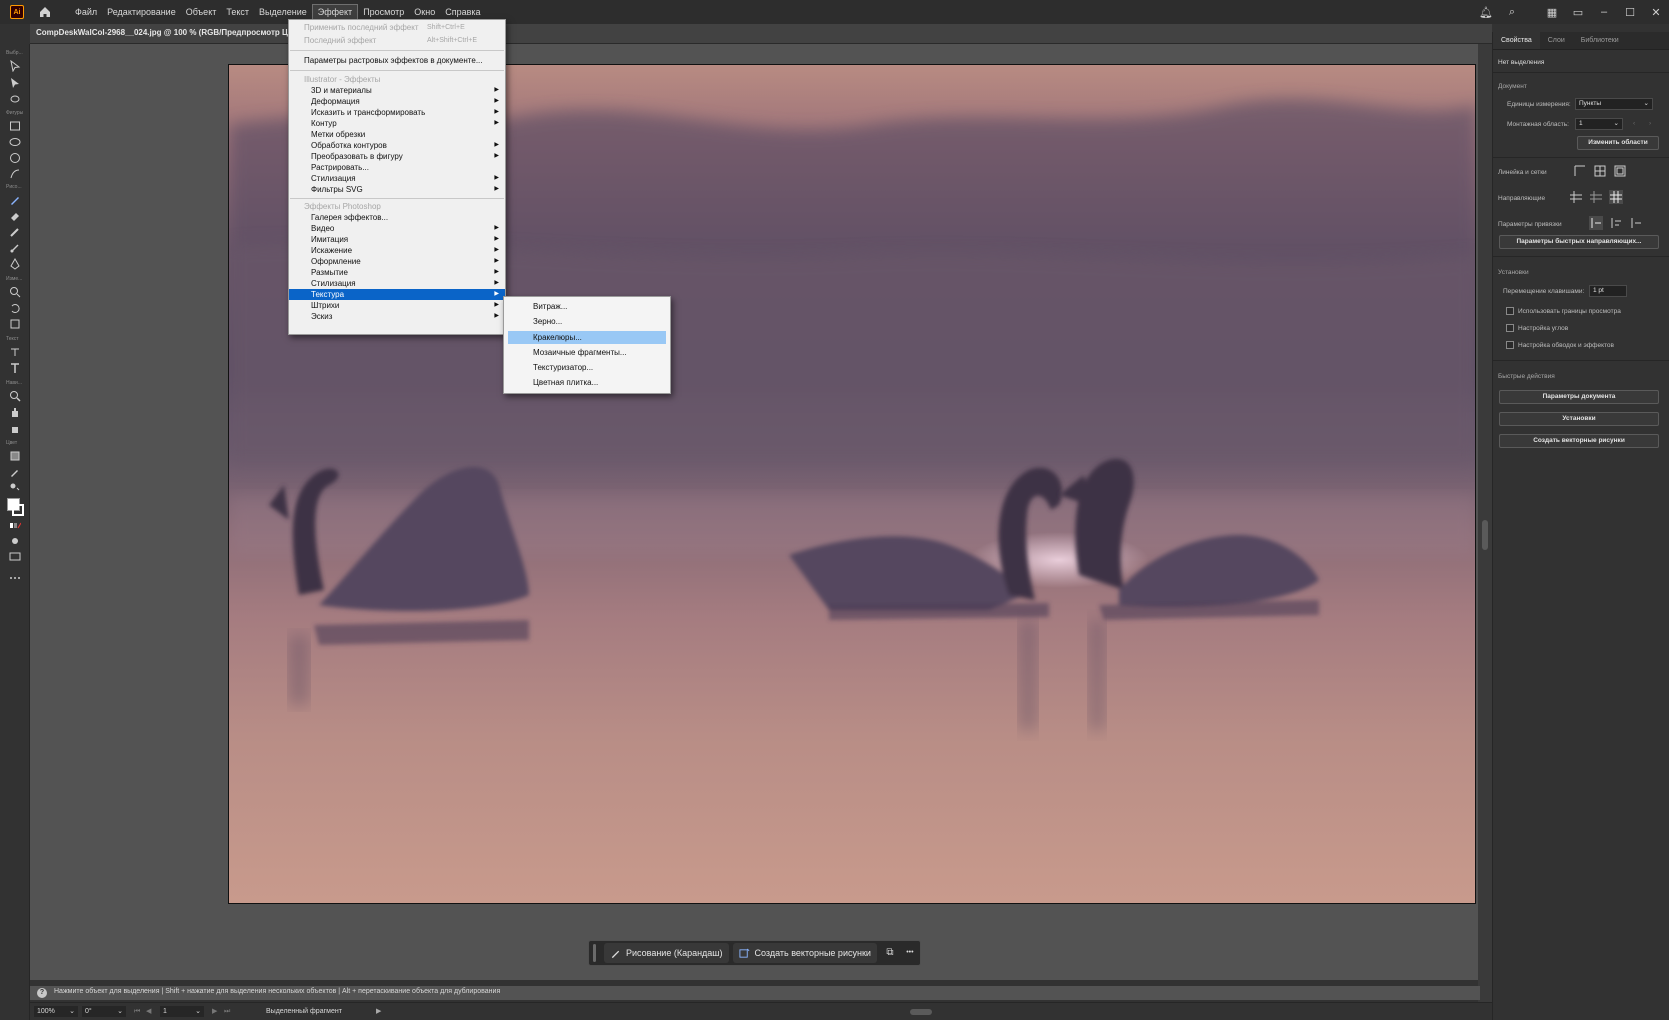  Describe the element at coordinates (104, 1011) in the screenshot. I see `rotation-field: 0° ⌄` at that location.